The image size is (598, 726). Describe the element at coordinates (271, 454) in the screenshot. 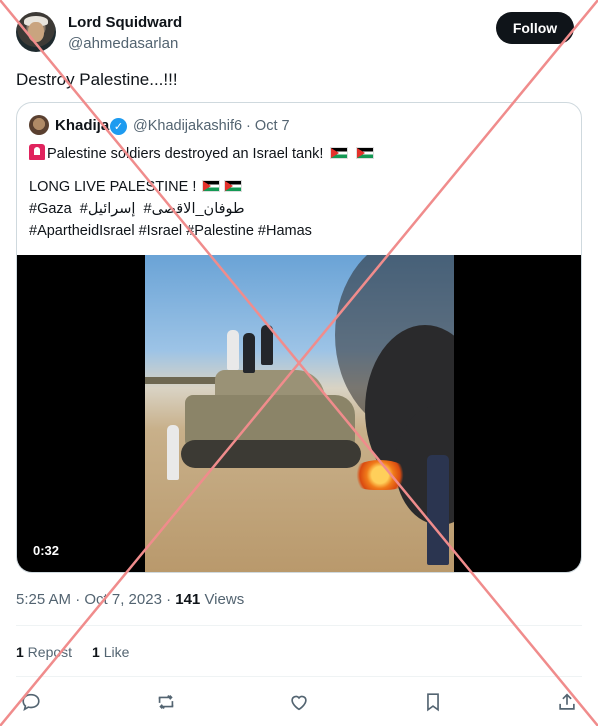

I see `tank-tracks` at that location.